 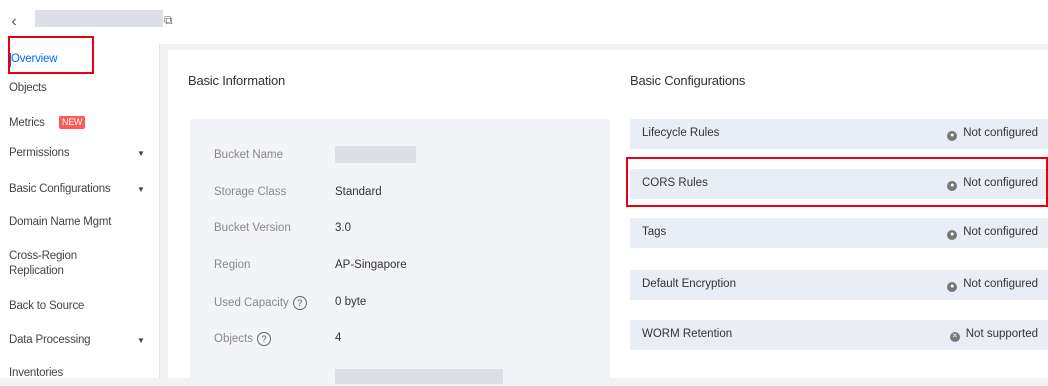 I want to click on info-label: Bucket Name, so click(x=249, y=155).